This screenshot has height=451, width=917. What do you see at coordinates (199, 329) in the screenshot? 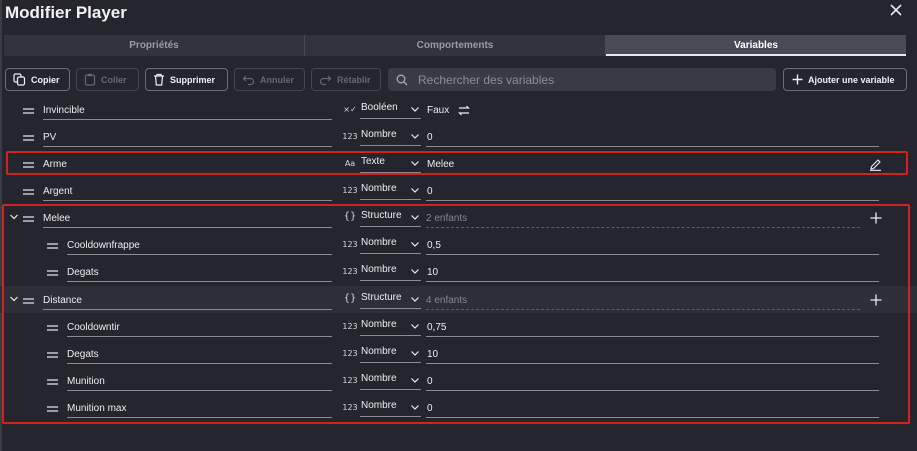
I see `variable-name: Cooldowntir` at bounding box center [199, 329].